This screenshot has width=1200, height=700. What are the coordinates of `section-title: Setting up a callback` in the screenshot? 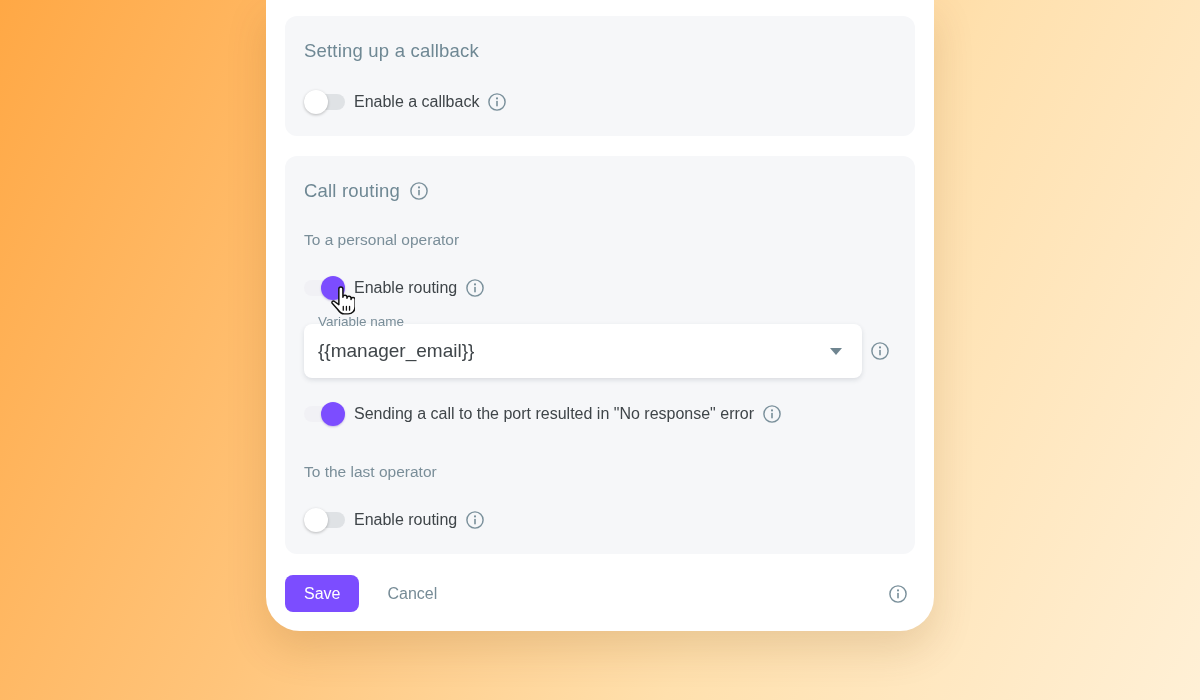 It's located at (391, 51).